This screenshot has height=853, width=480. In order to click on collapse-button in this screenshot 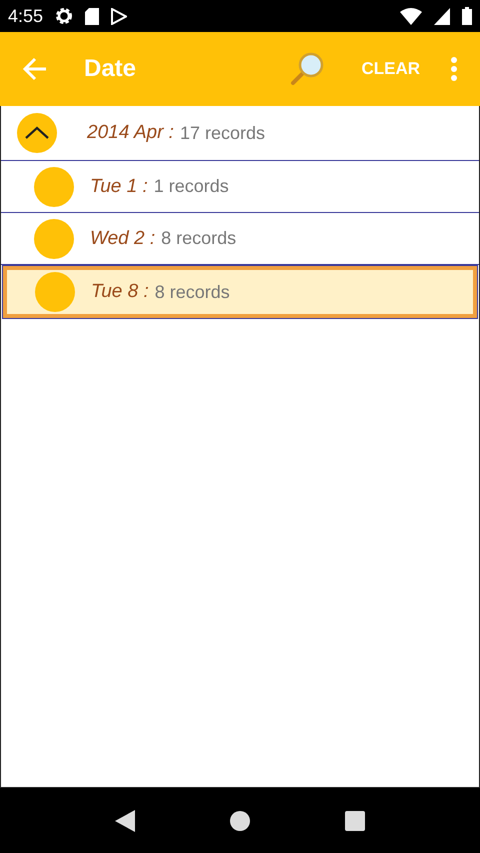, I will do `click(37, 133)`.